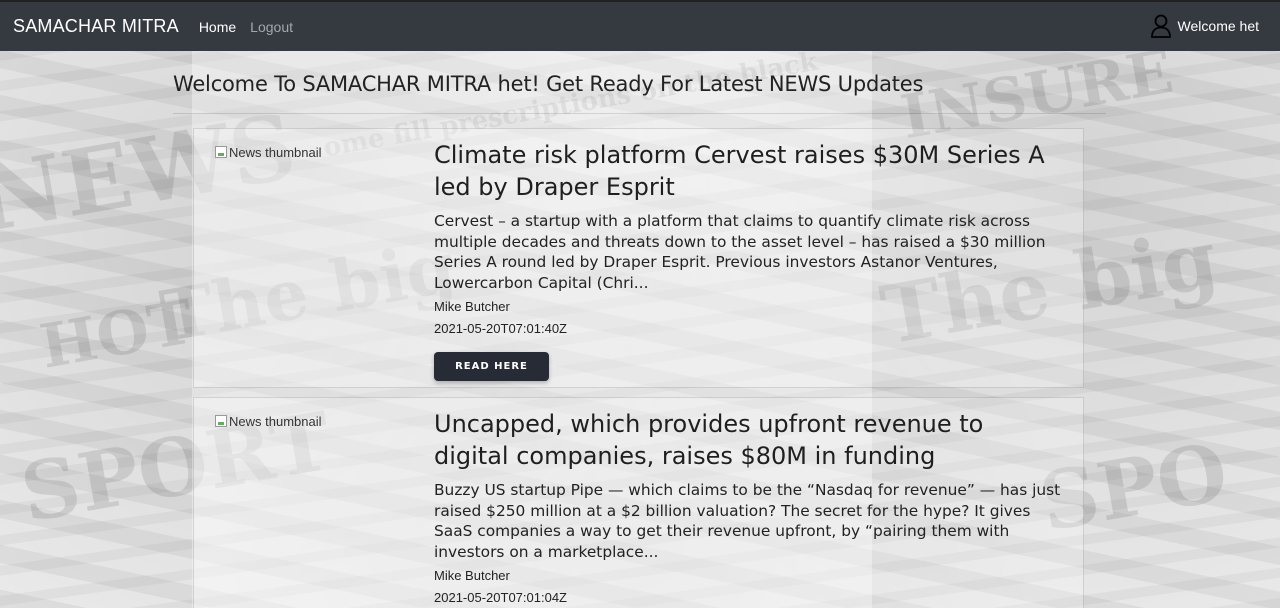 This screenshot has height=608, width=1280. Describe the element at coordinates (271, 27) in the screenshot. I see `nav-logout-link: Logout` at that location.